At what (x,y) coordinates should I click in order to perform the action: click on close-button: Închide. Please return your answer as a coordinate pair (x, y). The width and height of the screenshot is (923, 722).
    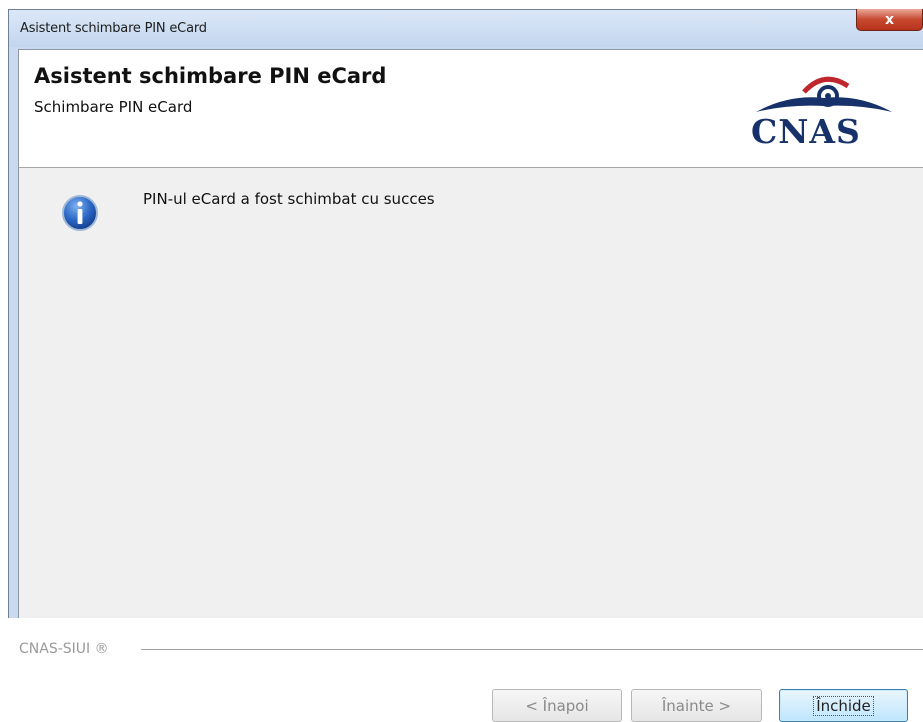
    Looking at the image, I should click on (843, 705).